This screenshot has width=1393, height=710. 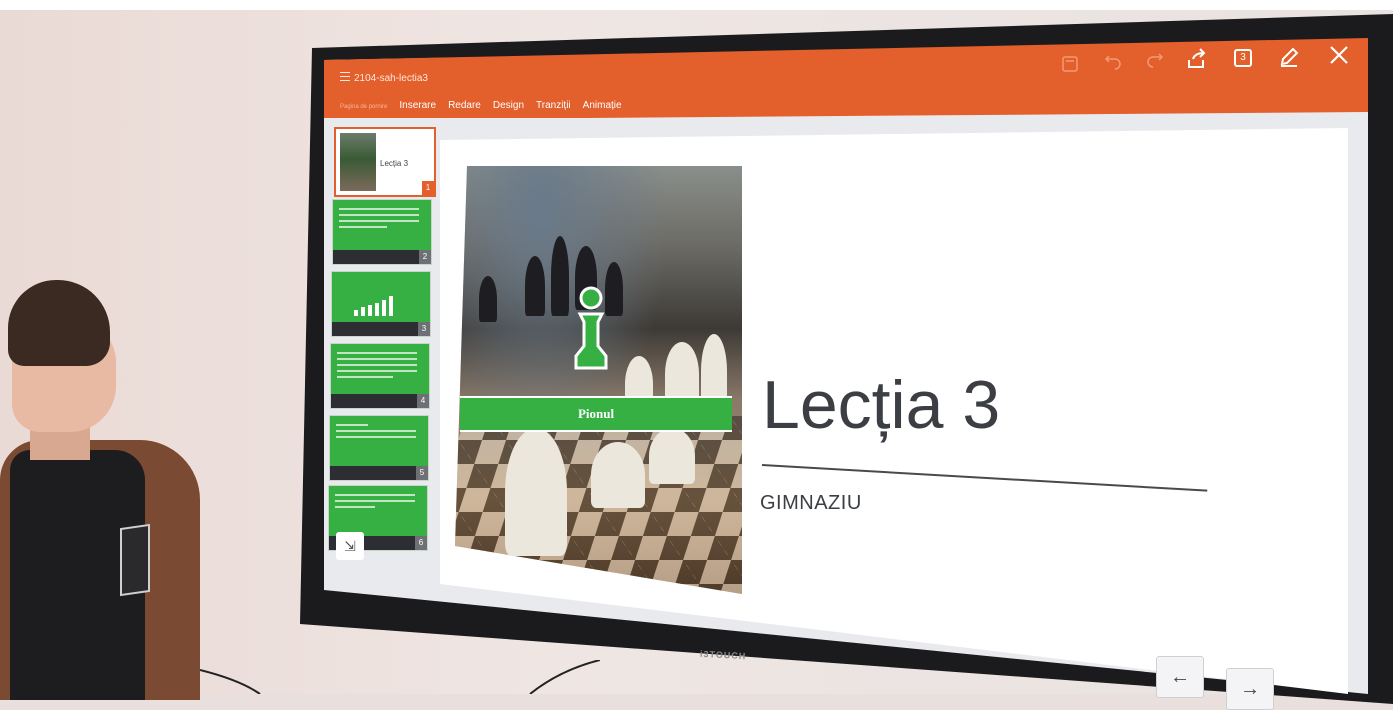 What do you see at coordinates (508, 105) in the screenshot?
I see `tab-design: Design` at bounding box center [508, 105].